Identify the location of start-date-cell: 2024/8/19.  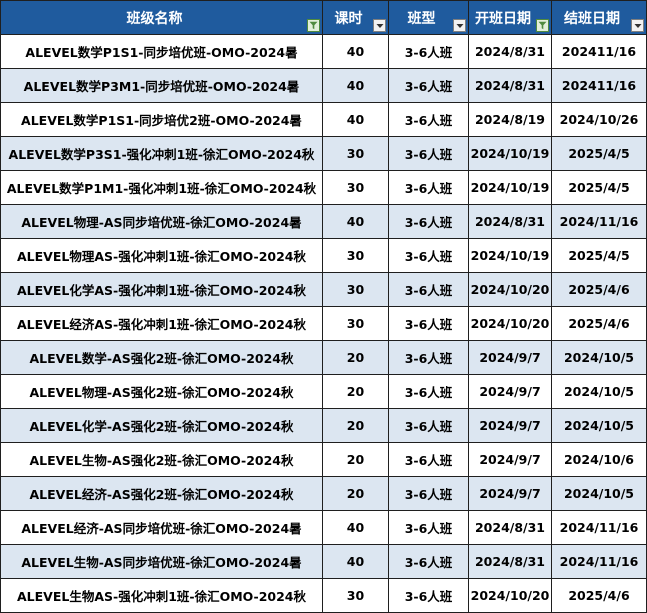
(510, 119).